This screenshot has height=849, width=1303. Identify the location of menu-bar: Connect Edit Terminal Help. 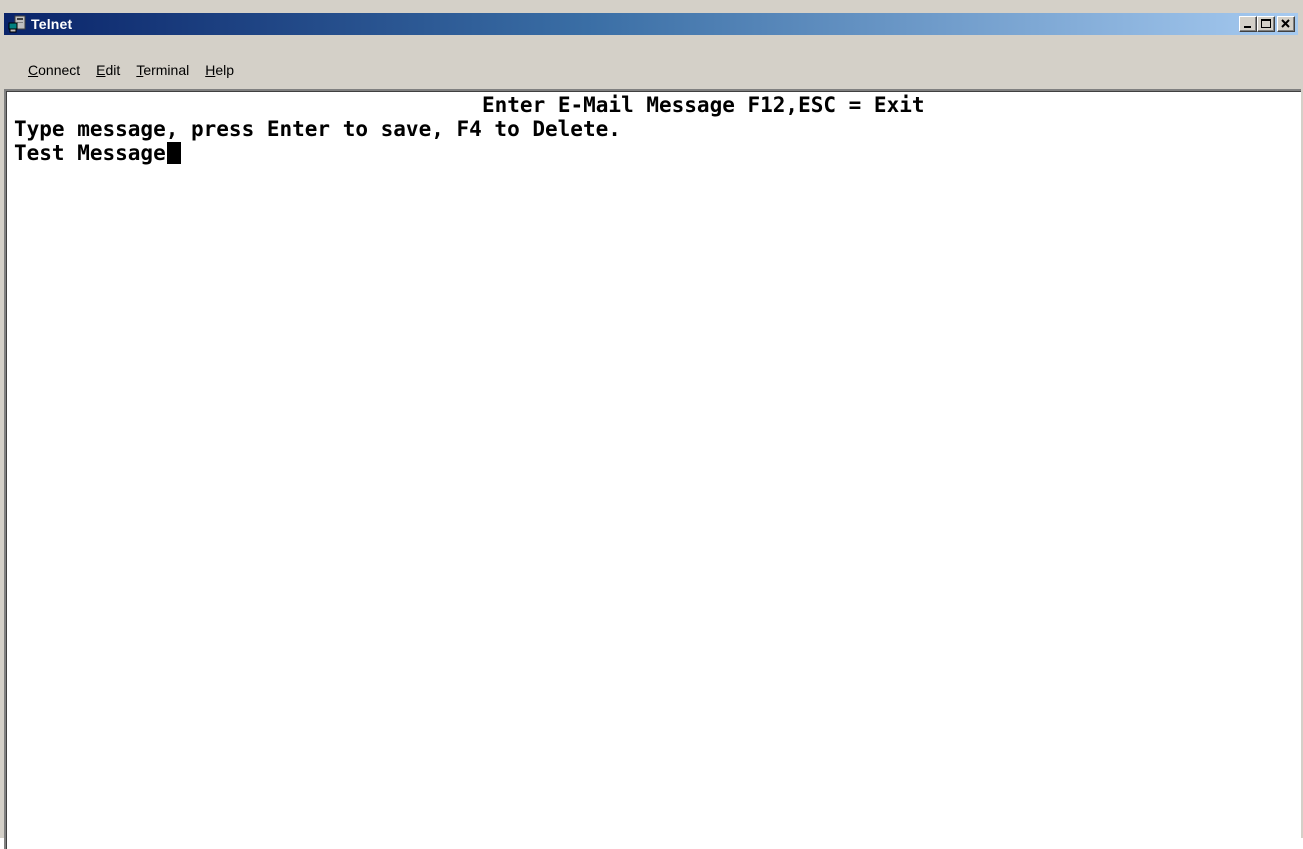
(651, 70).